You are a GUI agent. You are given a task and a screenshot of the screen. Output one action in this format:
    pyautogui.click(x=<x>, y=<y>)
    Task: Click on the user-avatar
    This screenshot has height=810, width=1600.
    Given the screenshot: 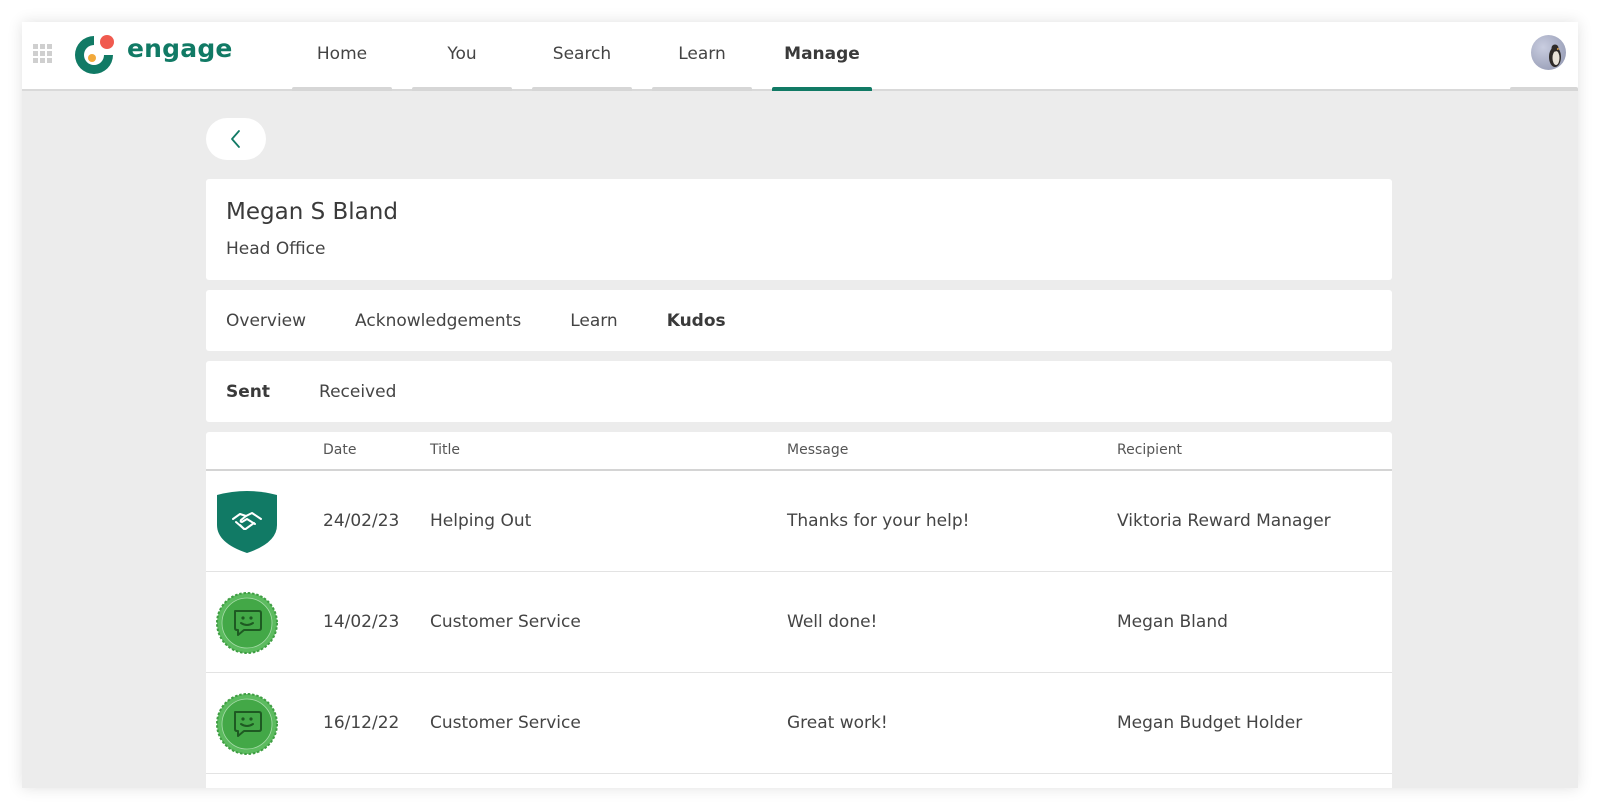 What is the action you would take?
    pyautogui.click(x=1548, y=52)
    